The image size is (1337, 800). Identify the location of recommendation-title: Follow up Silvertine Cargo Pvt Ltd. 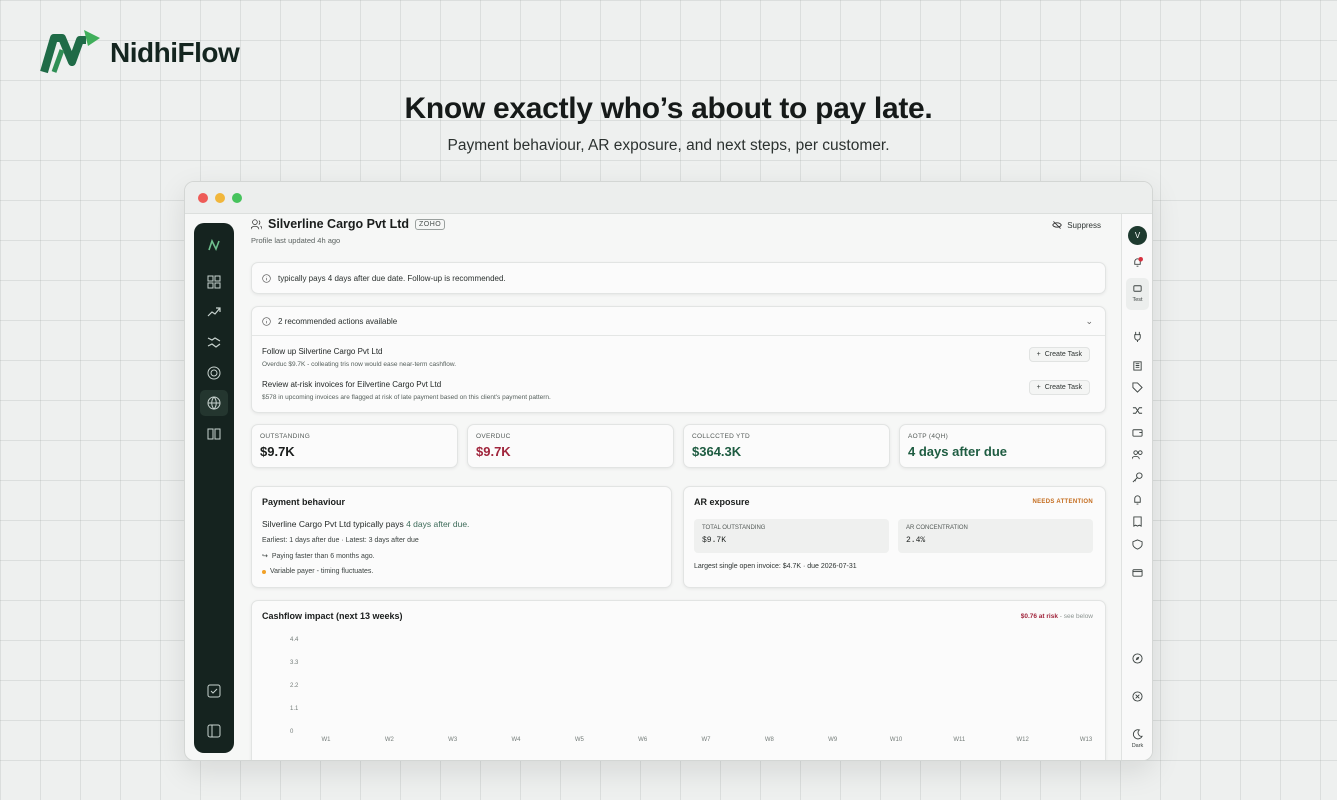
(322, 351).